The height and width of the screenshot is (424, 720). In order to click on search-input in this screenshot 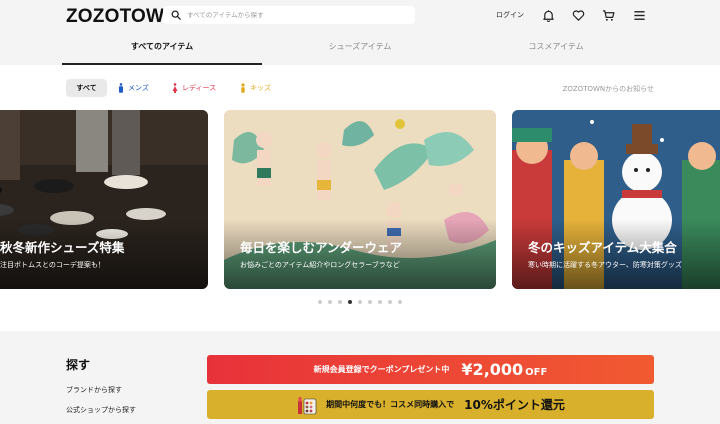, I will do `click(292, 15)`.